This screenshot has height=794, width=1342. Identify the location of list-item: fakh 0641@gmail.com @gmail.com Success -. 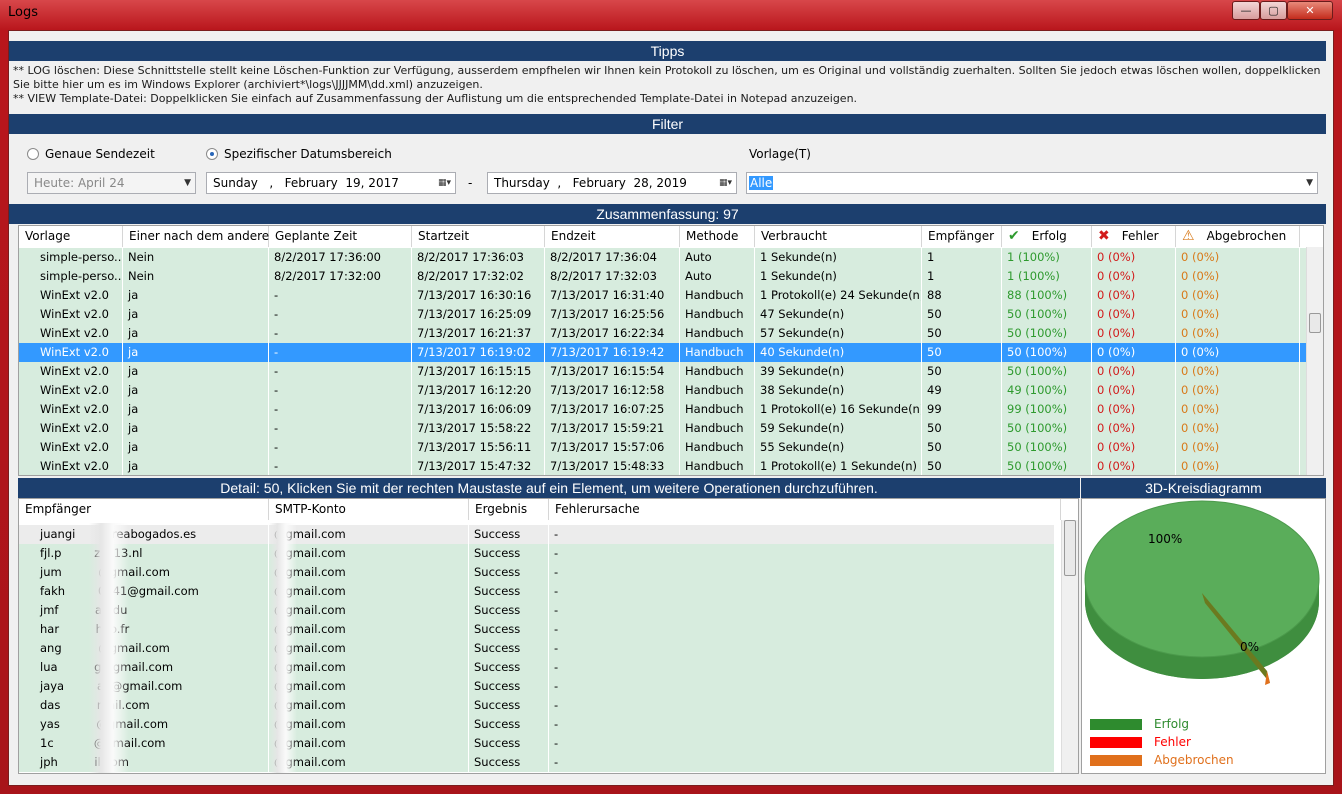
(540, 591).